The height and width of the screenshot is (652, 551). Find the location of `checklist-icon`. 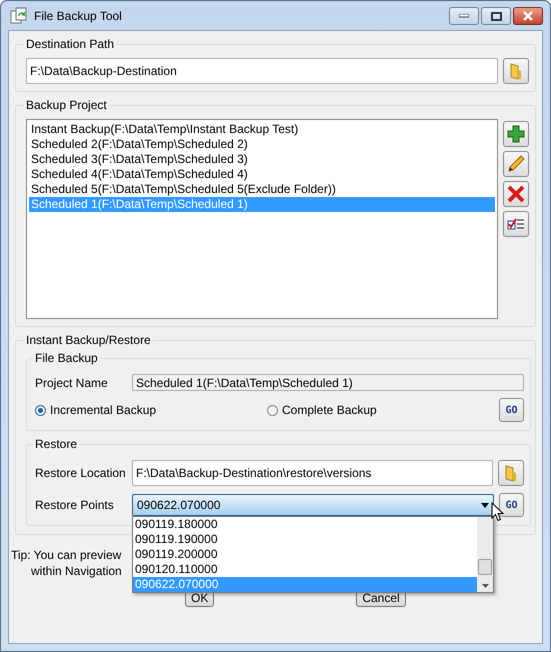

checklist-icon is located at coordinates (516, 224).